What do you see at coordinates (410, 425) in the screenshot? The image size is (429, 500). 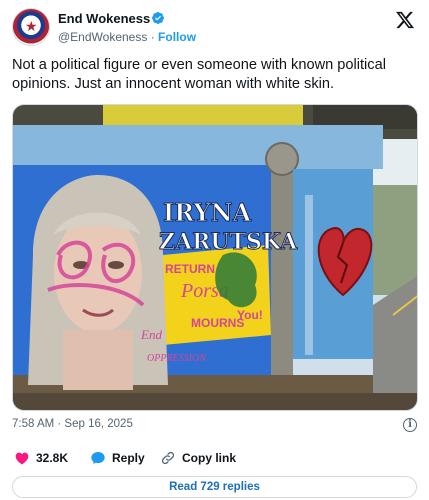 I see `info-icon: i` at bounding box center [410, 425].